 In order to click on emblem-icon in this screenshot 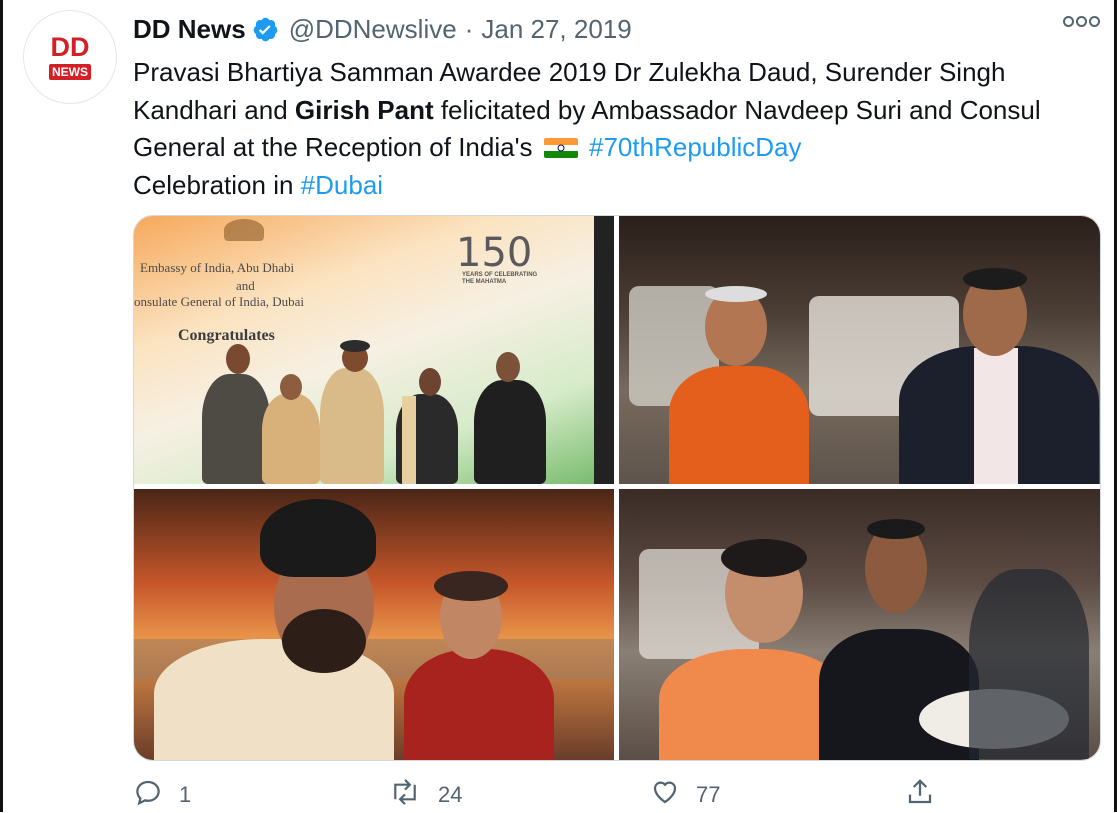, I will do `click(244, 230)`.